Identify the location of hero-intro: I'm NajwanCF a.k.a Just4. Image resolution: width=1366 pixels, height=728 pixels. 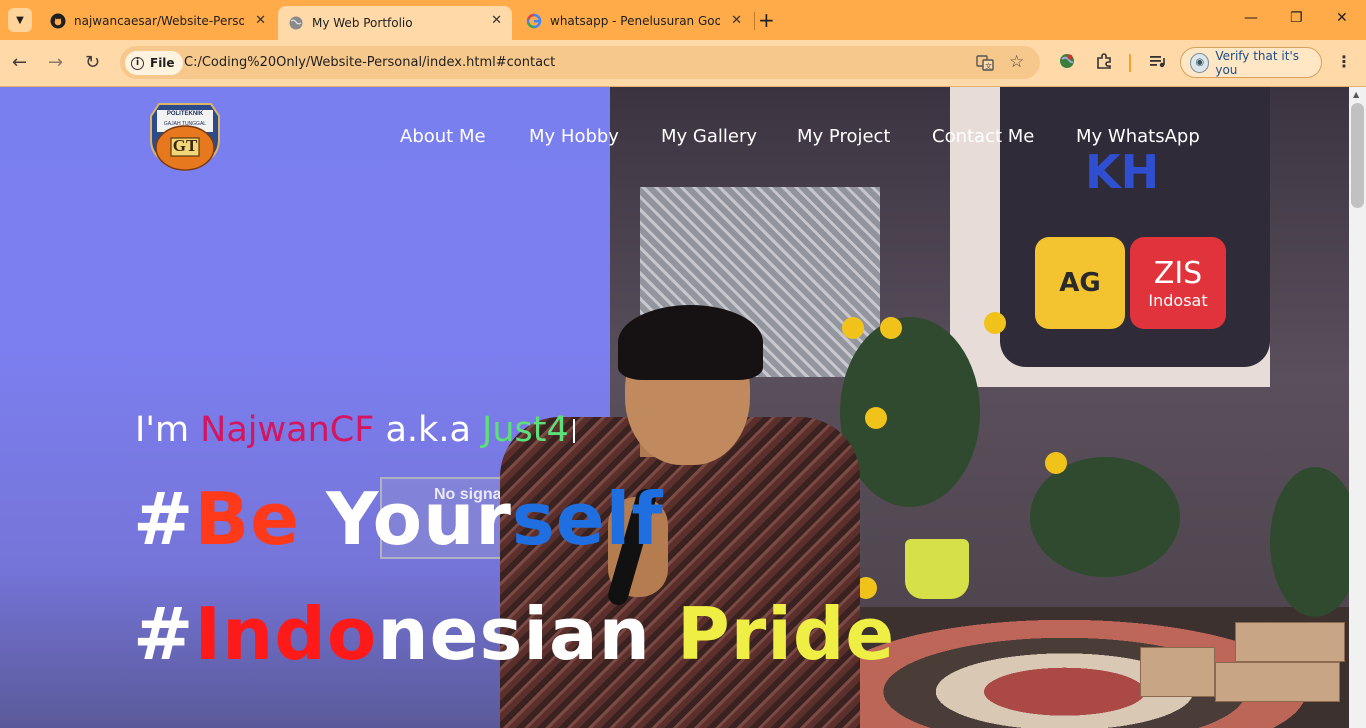
(355, 430).